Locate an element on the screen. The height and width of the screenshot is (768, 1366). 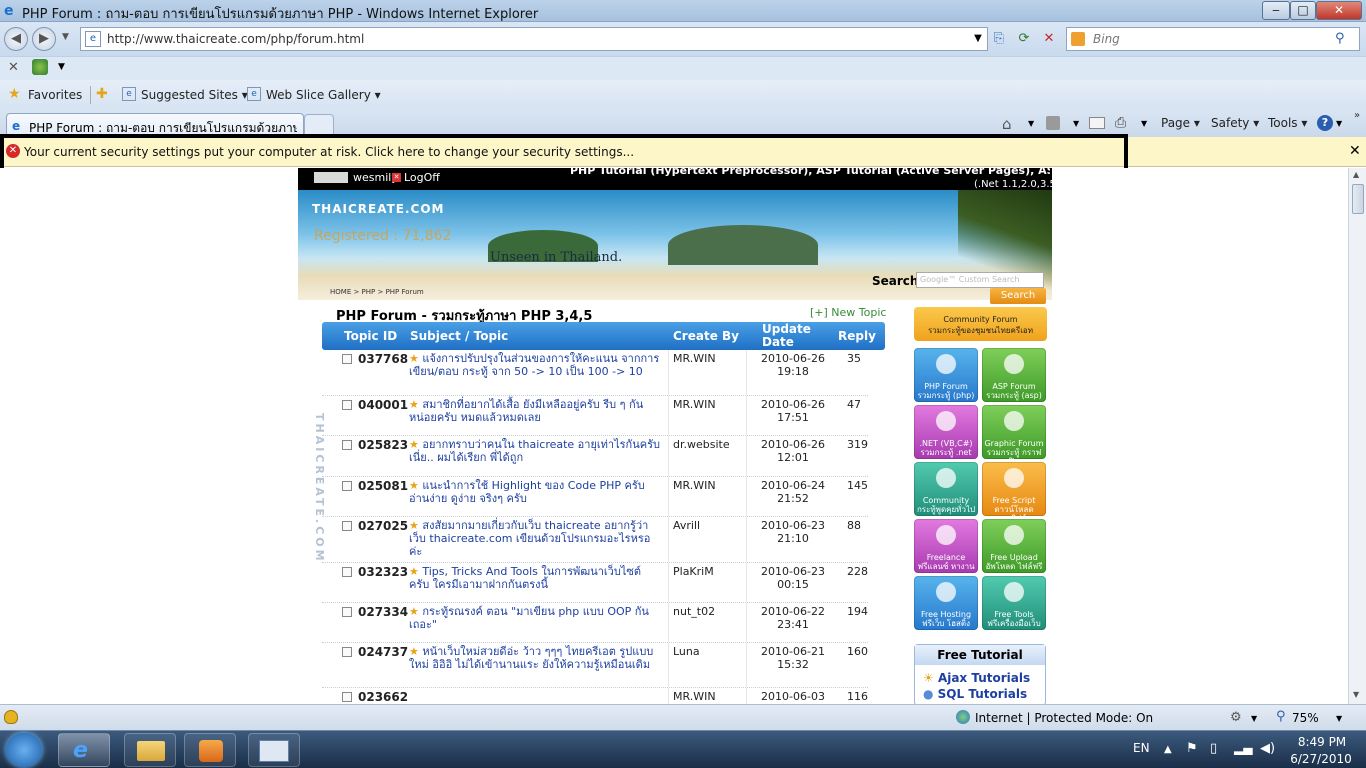
new-topic-link: [+] New Topic is located at coordinates (848, 312).